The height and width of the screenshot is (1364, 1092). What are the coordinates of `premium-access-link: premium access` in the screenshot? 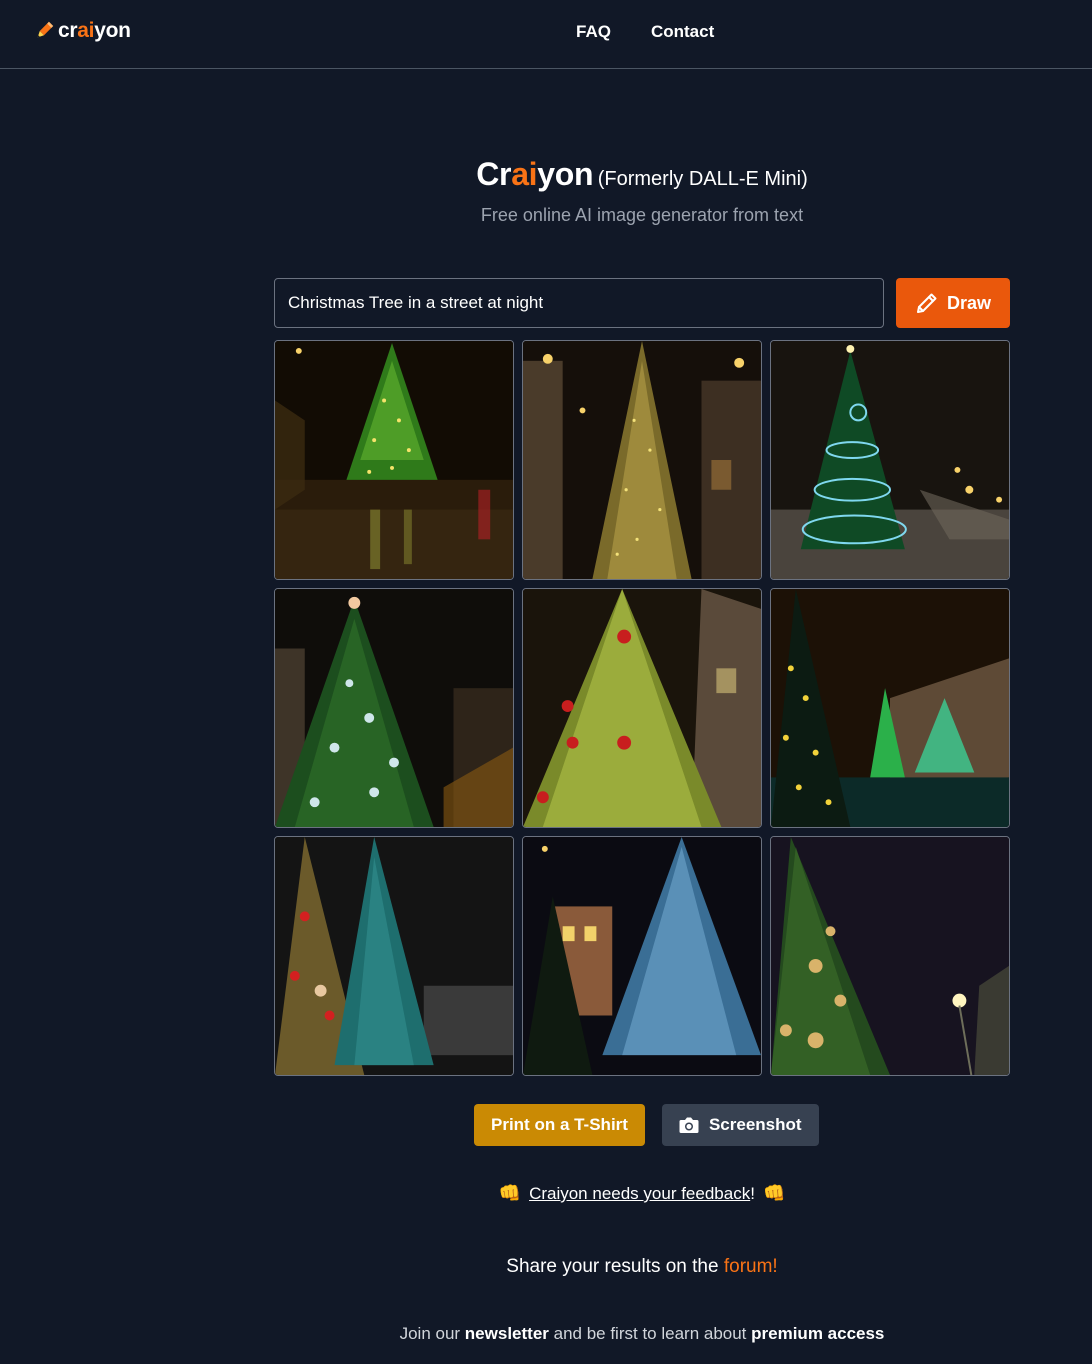 It's located at (817, 1333).